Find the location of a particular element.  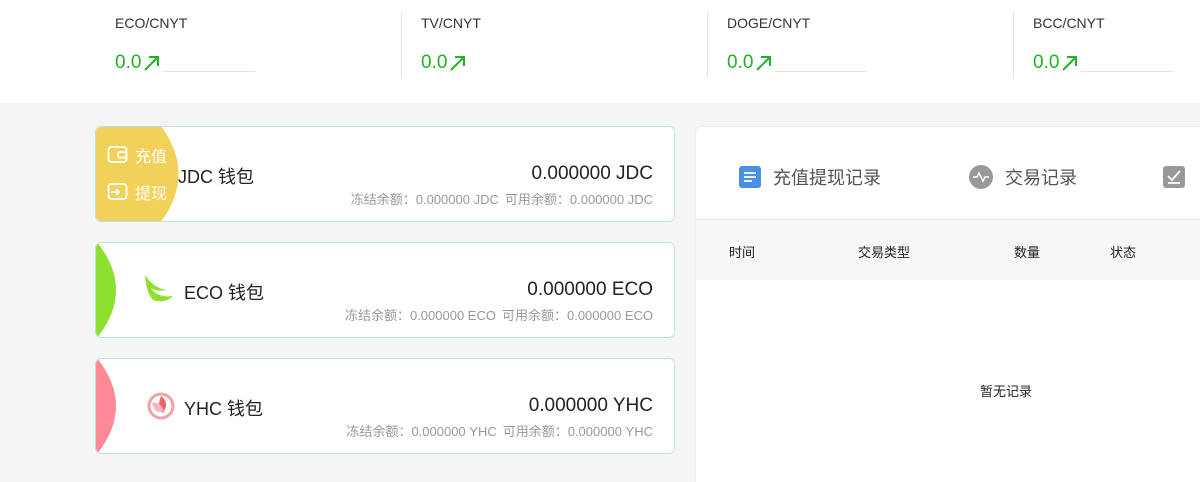

tab-trade-records: 交易记录 is located at coordinates (1023, 177).